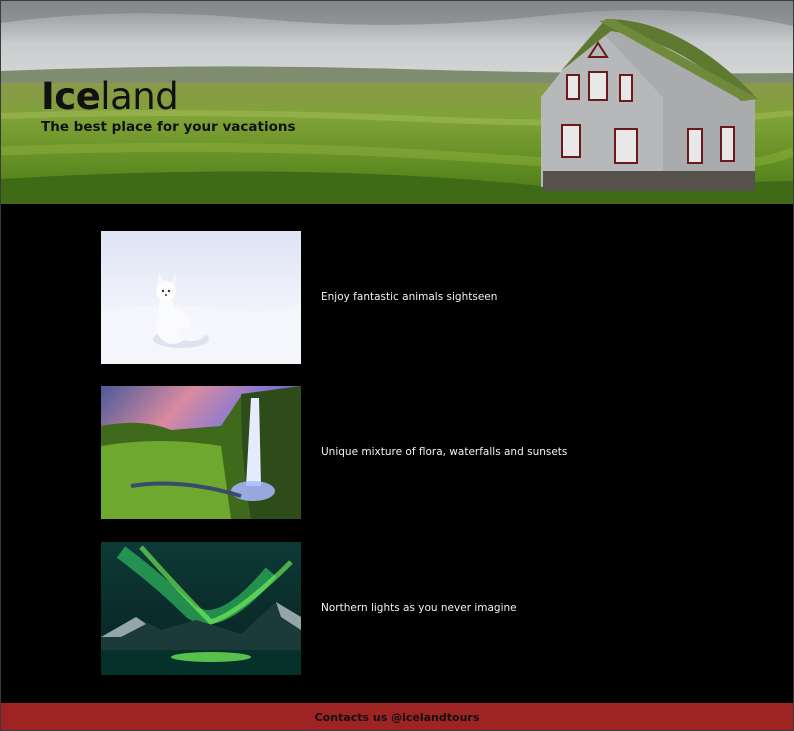 Image resolution: width=794 pixels, height=731 pixels. Describe the element at coordinates (201, 297) in the screenshot. I see `arctic-fox-image` at that location.